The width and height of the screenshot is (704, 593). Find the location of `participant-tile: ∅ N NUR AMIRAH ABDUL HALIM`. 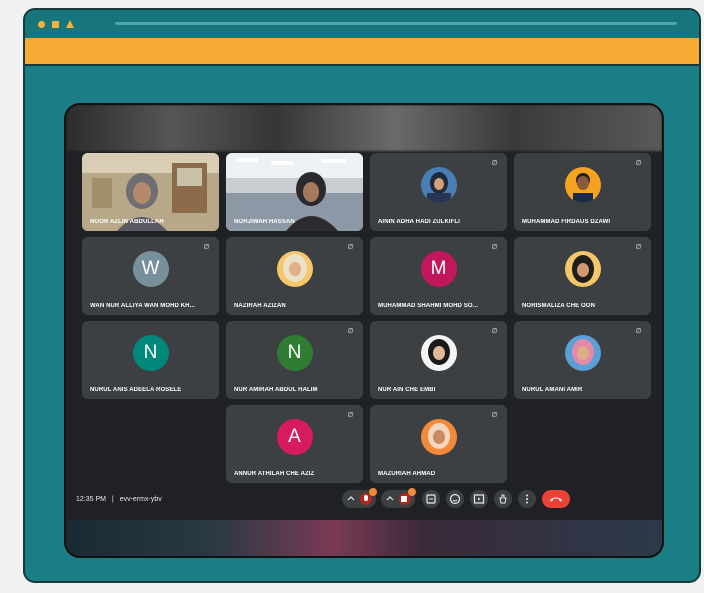

participant-tile: ∅ N NUR AMIRAH ABDUL HALIM is located at coordinates (294, 360).